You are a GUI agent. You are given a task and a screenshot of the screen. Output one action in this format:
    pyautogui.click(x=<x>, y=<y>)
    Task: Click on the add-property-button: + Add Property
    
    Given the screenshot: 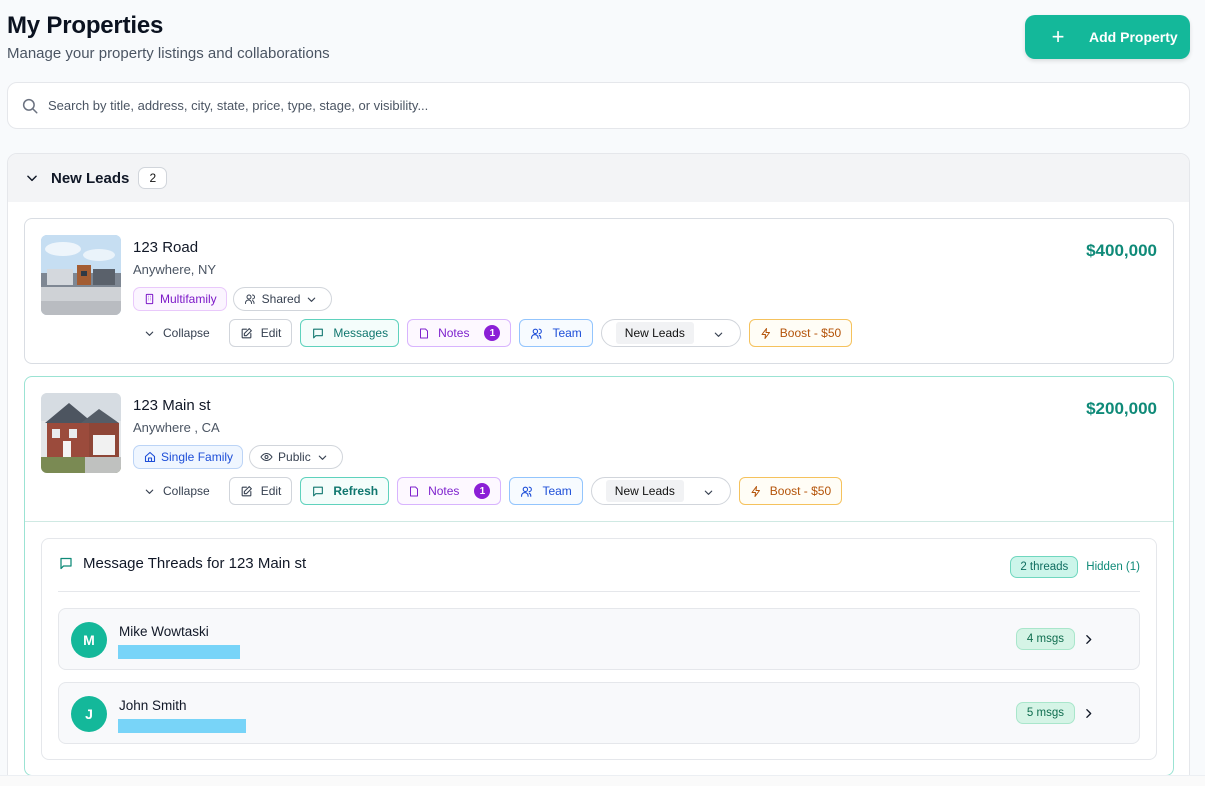 What is the action you would take?
    pyautogui.click(x=1107, y=37)
    